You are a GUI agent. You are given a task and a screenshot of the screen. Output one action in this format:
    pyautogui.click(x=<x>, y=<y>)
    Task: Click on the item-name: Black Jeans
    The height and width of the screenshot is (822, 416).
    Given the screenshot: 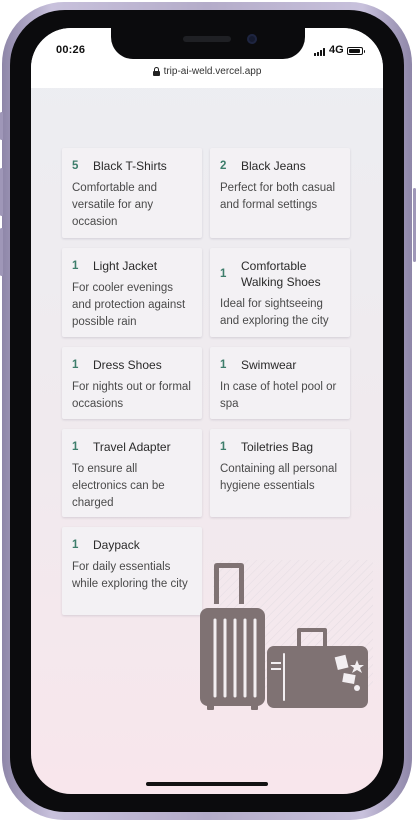 What is the action you would take?
    pyautogui.click(x=273, y=166)
    